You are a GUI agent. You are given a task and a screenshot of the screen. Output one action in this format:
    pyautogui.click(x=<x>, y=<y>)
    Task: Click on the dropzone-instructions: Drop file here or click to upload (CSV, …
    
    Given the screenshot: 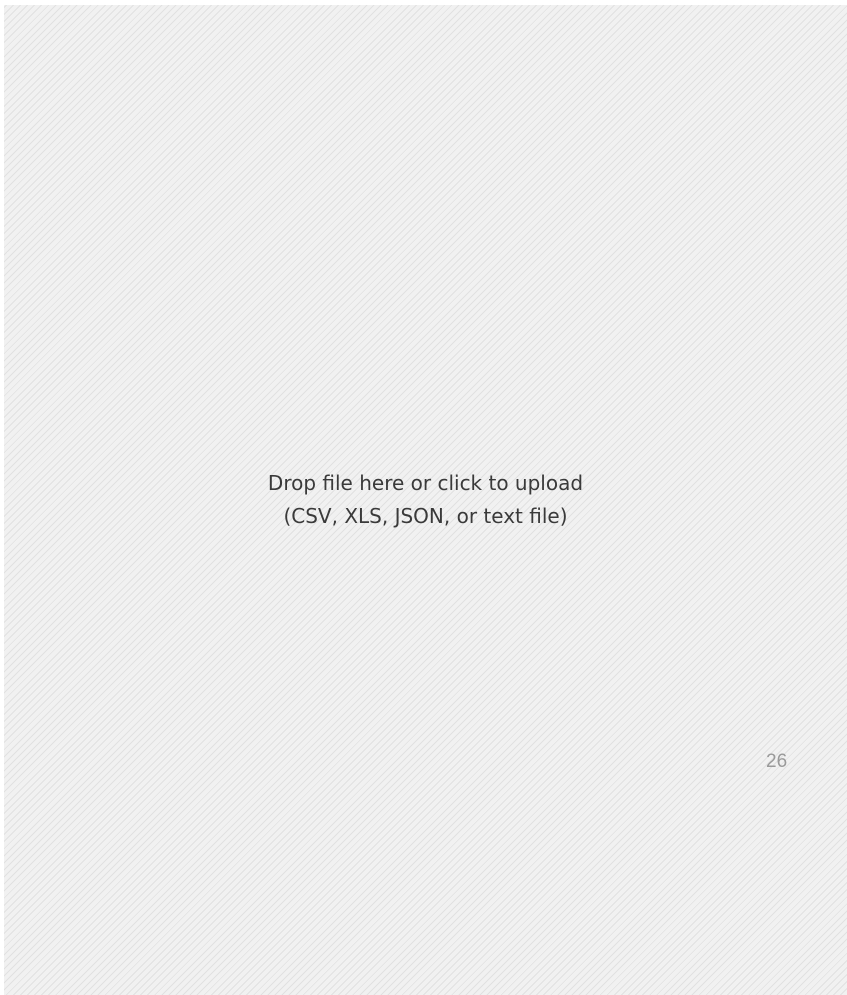 What is the action you would take?
    pyautogui.click(x=425, y=500)
    